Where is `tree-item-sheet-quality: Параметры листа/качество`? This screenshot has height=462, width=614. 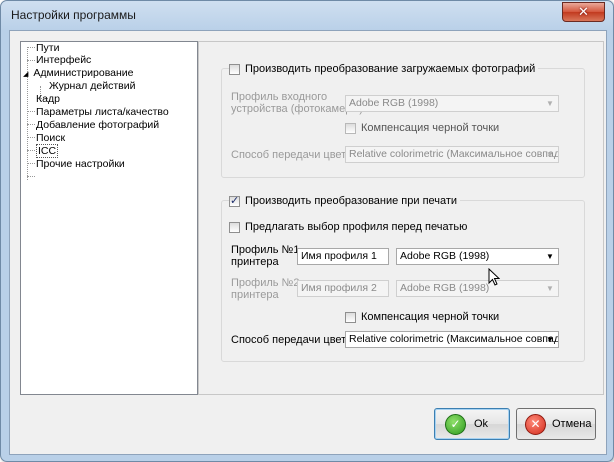 tree-item-sheet-quality: Параметры листа/качество is located at coordinates (102, 112).